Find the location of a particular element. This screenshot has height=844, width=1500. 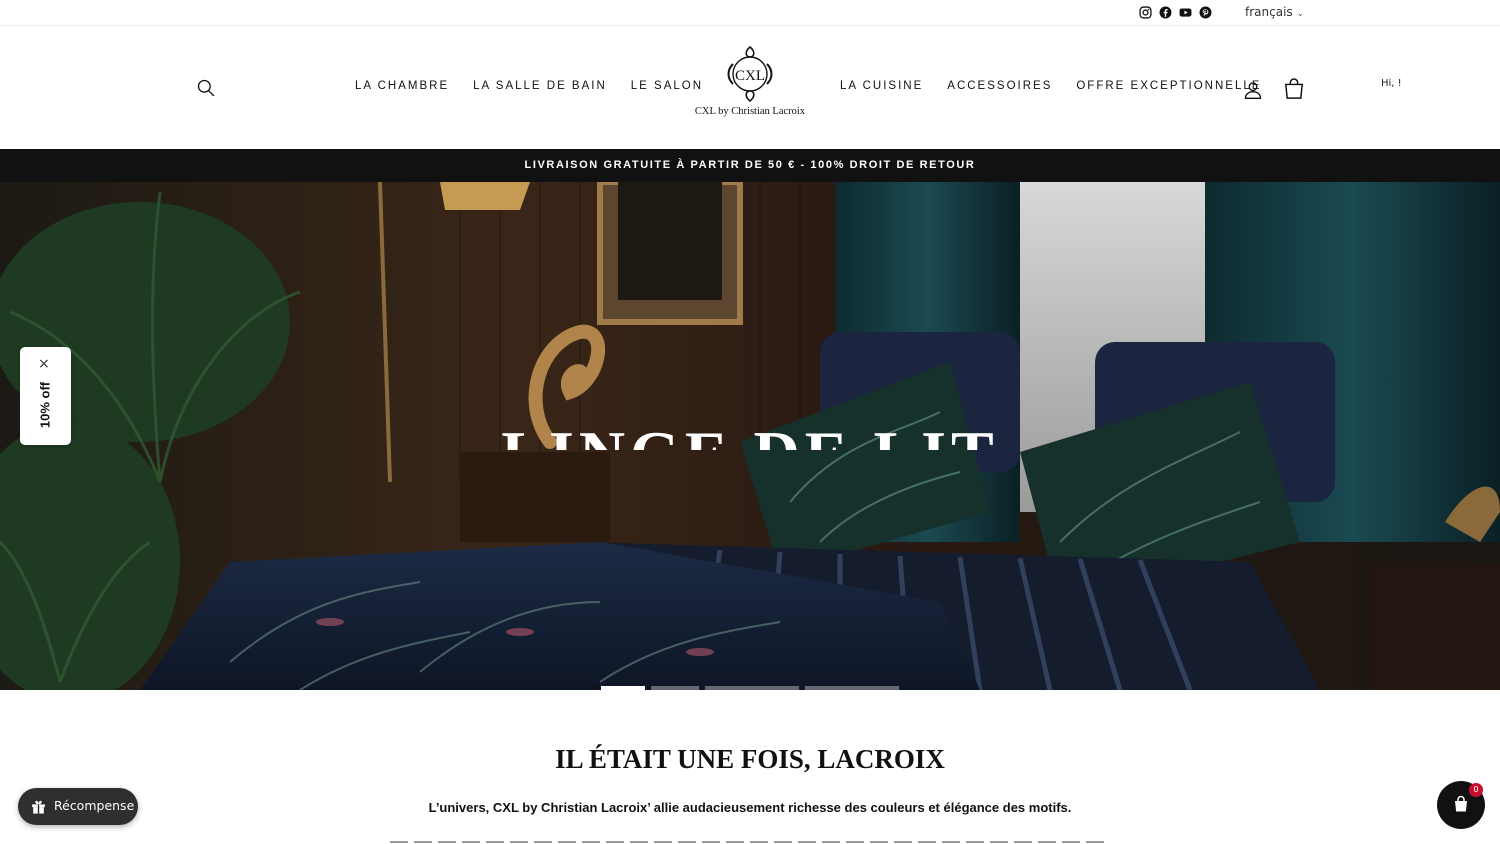

slideshow-pagination is located at coordinates (750, 688).